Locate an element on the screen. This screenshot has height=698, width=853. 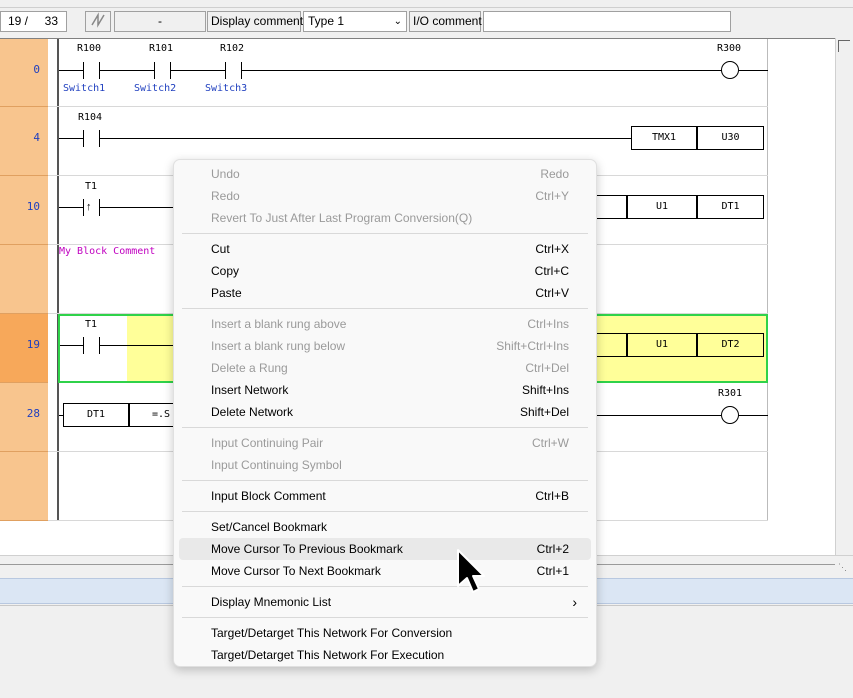
instruction-box: TMX1 is located at coordinates (664, 138).